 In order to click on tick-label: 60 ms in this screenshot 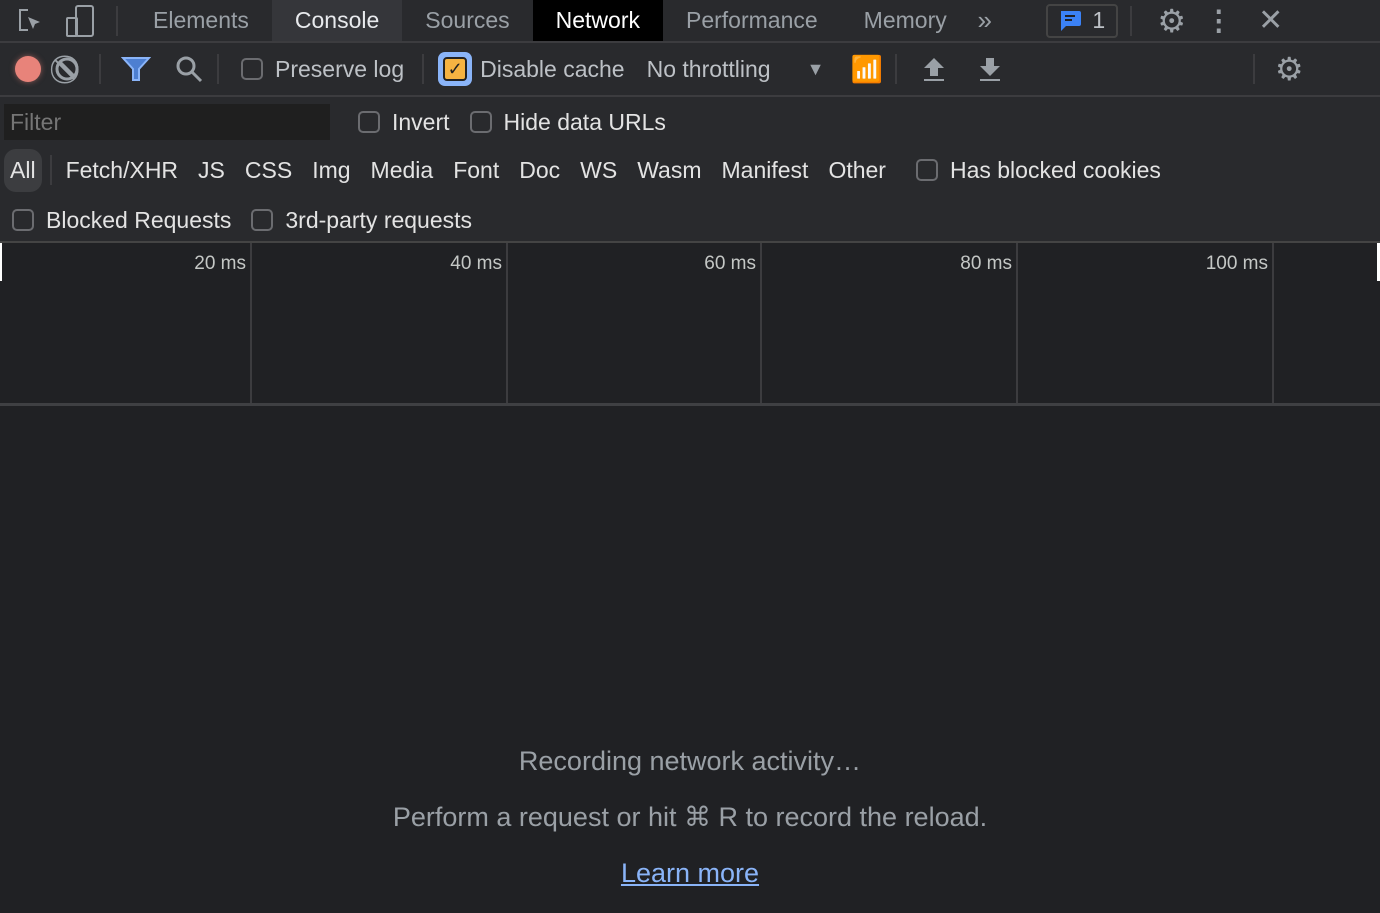, I will do `click(730, 263)`.